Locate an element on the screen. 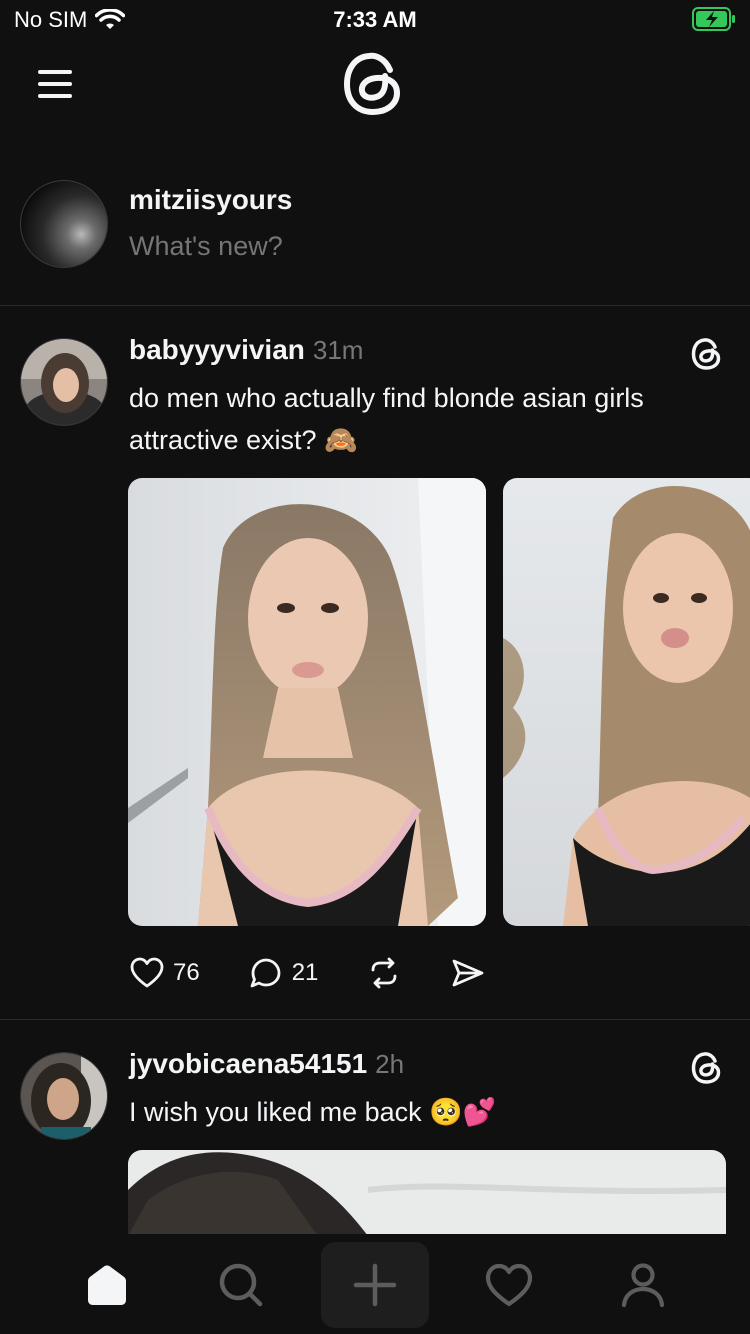 The image size is (750, 1334). repost-button is located at coordinates (384, 973).